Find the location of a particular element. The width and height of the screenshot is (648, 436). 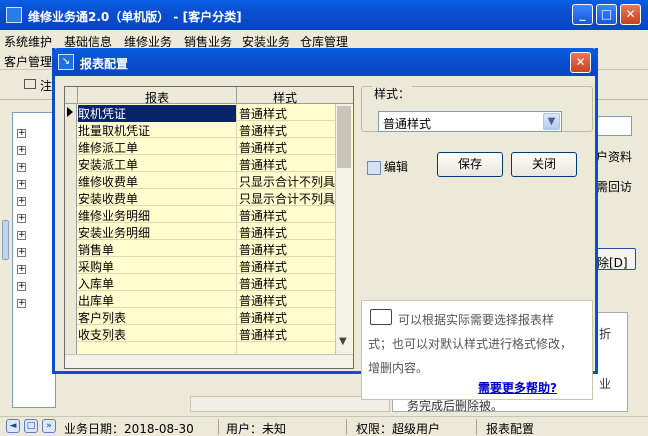

style-dropdown: 普通样式 ▼ is located at coordinates (470, 121).